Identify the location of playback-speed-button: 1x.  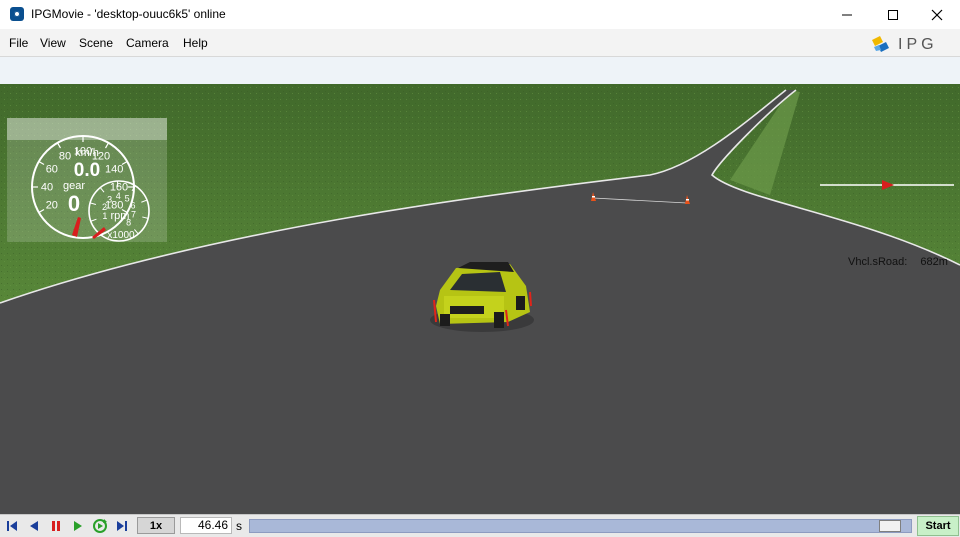
(156, 525).